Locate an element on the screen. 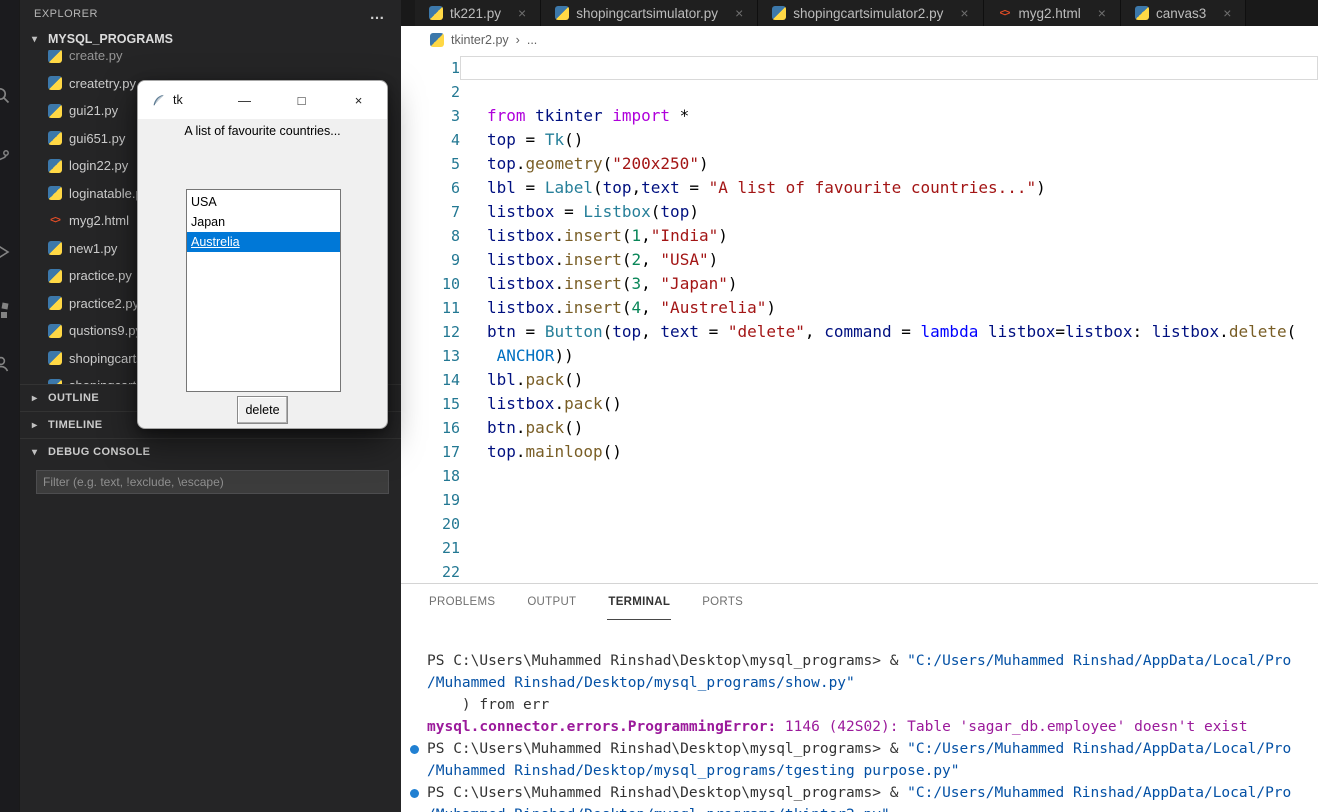  panel-tab-output: OUTPUT is located at coordinates (551, 602).